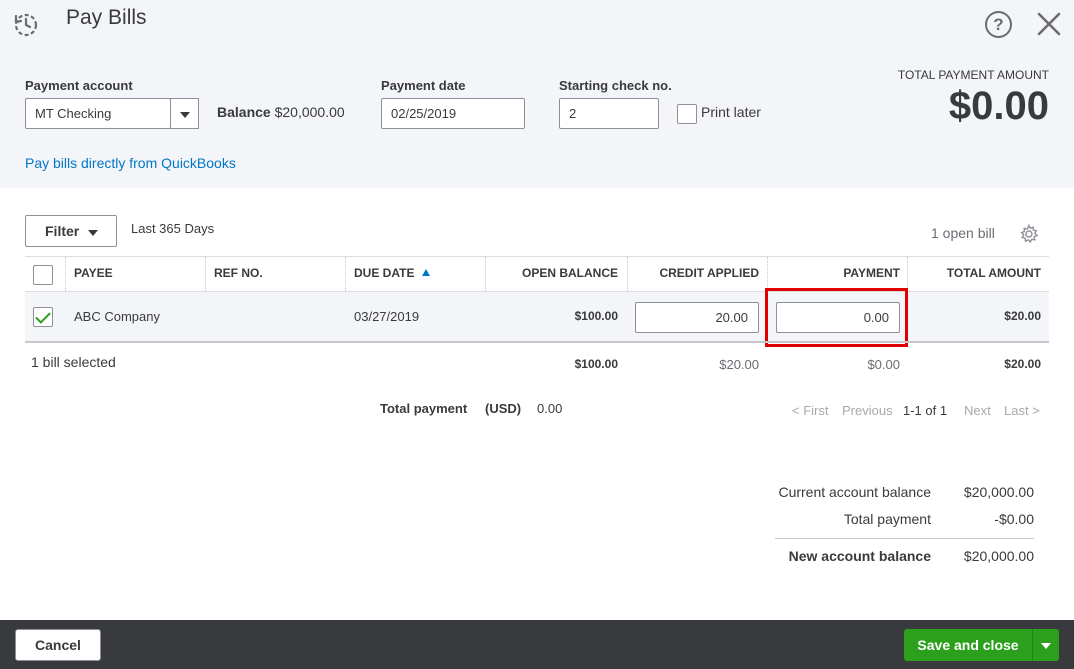  Describe the element at coordinates (117, 316) in the screenshot. I see `payee-cell: ABC Company` at that location.